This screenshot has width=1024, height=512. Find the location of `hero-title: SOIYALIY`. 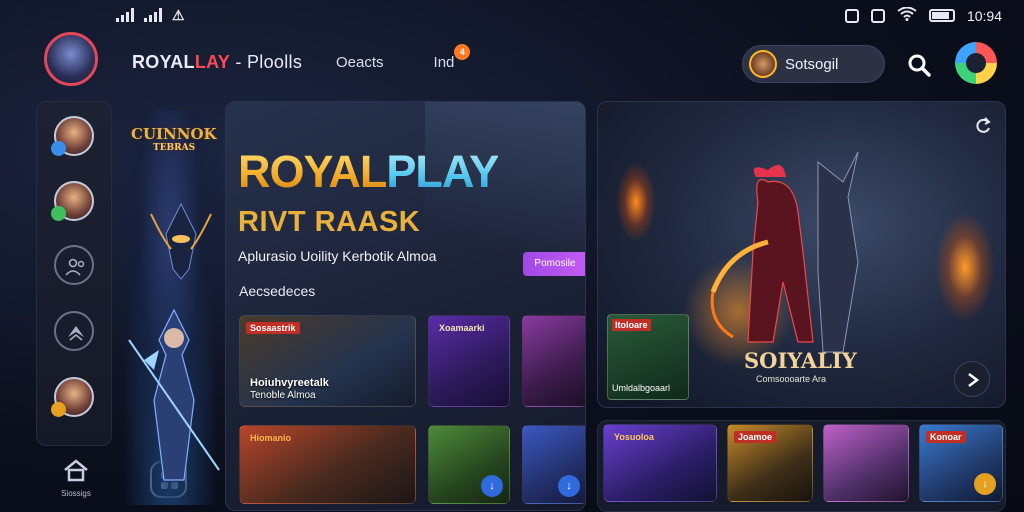

hero-title: SOIYALIY is located at coordinates (800, 360).